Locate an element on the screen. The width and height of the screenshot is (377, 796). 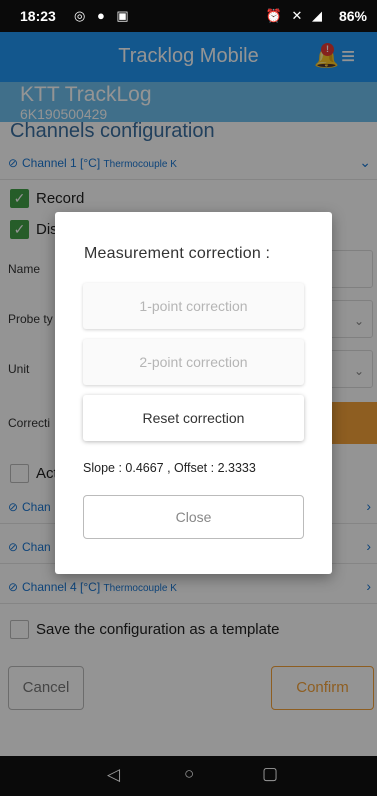
status-notification-icons: ◎ ● ▣ is located at coordinates (103, 15).